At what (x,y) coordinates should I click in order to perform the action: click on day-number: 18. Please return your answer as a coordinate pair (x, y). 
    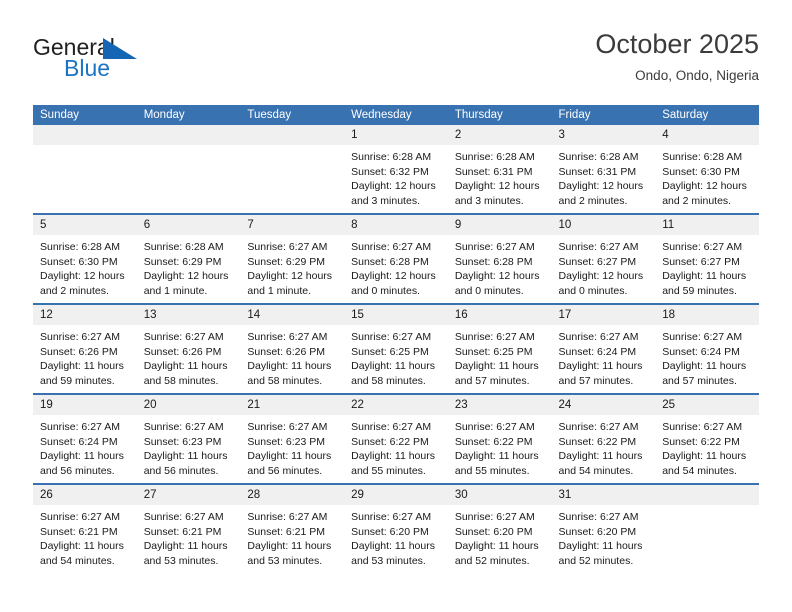
    Looking at the image, I should click on (707, 315).